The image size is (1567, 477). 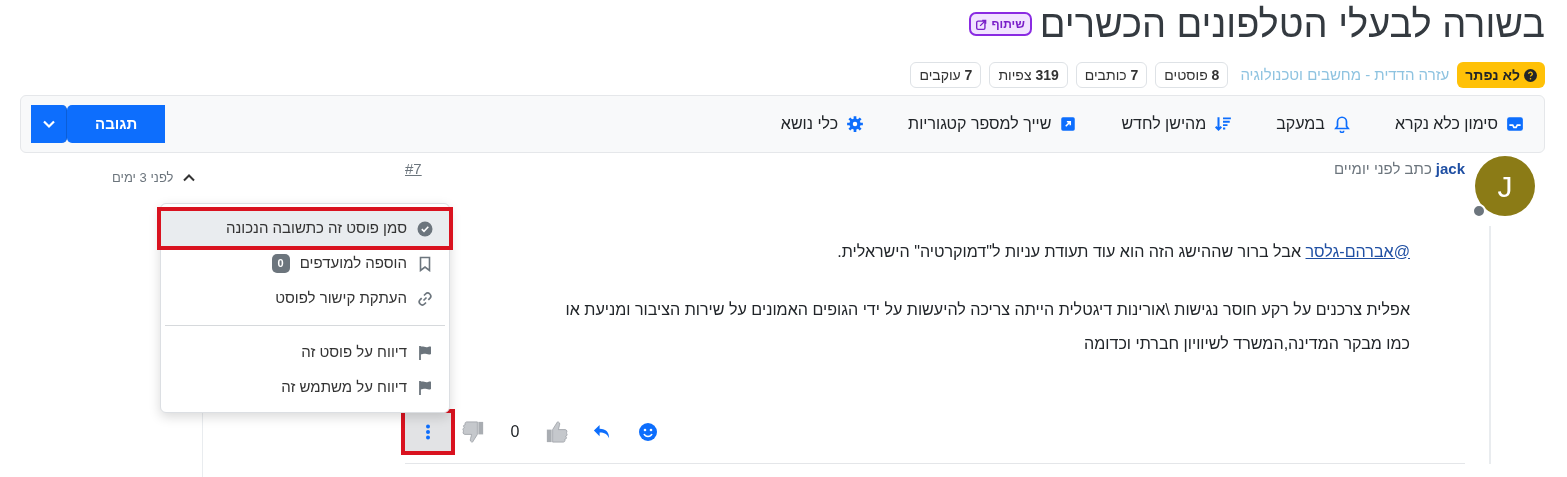 What do you see at coordinates (1505, 186) in the screenshot?
I see `avatar: J` at bounding box center [1505, 186].